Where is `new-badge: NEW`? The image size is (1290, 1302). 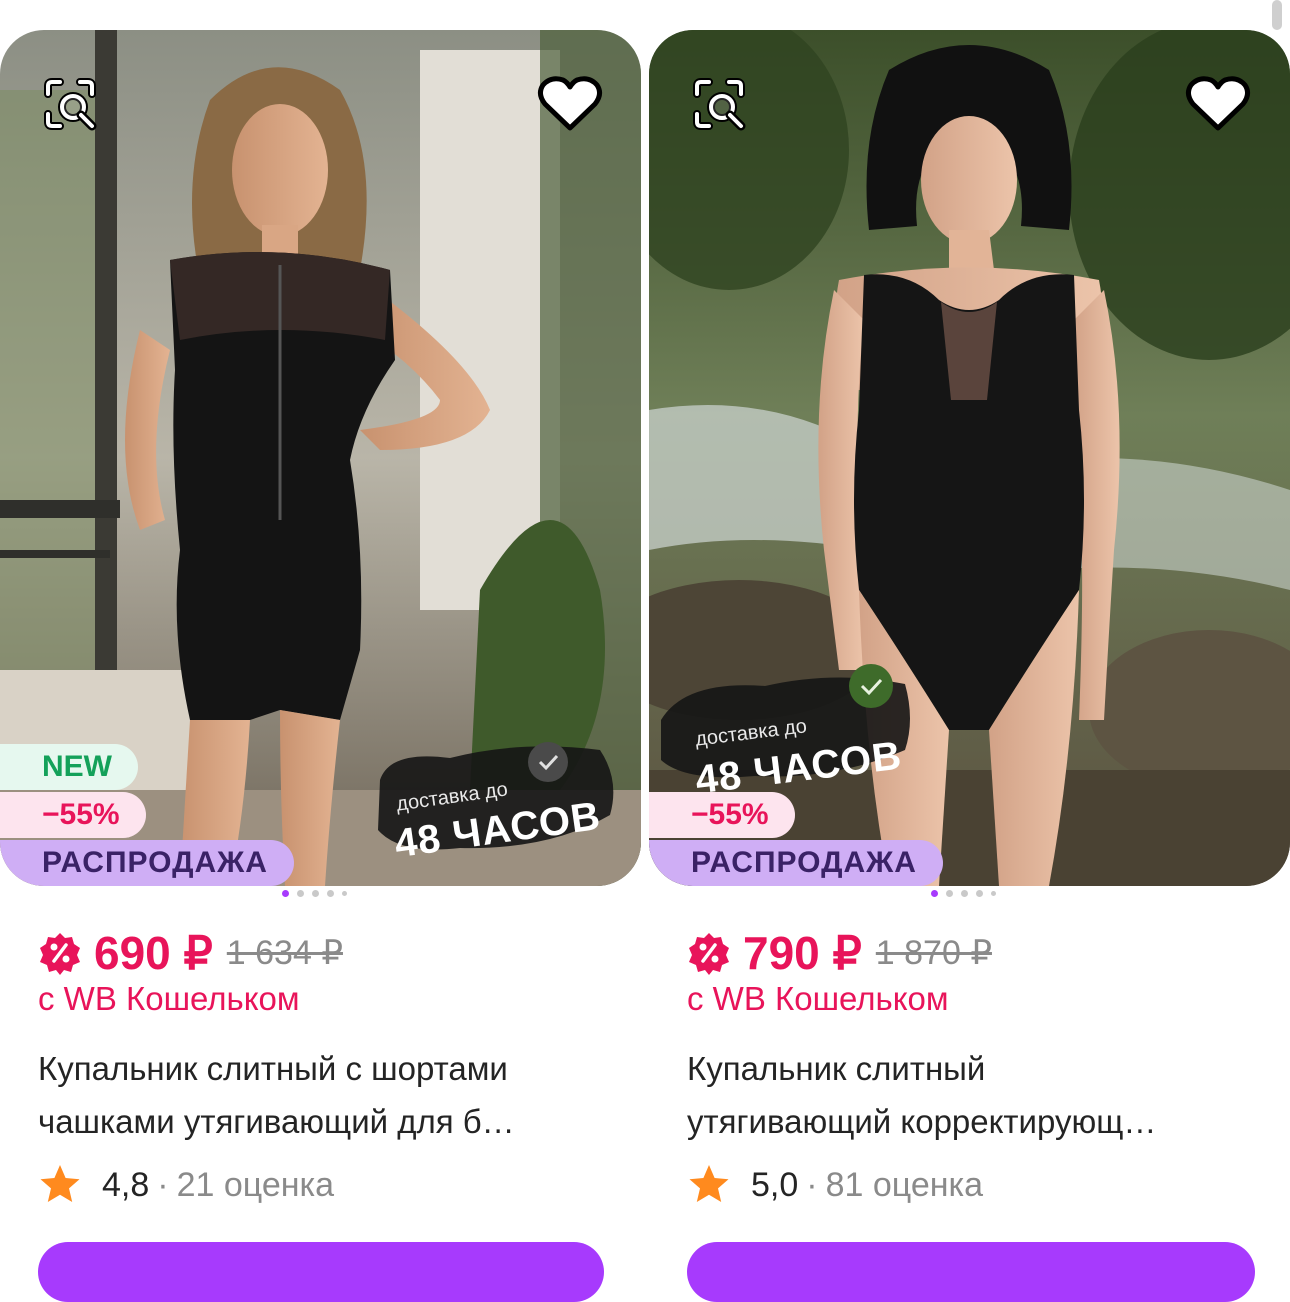 new-badge: NEW is located at coordinates (69, 767).